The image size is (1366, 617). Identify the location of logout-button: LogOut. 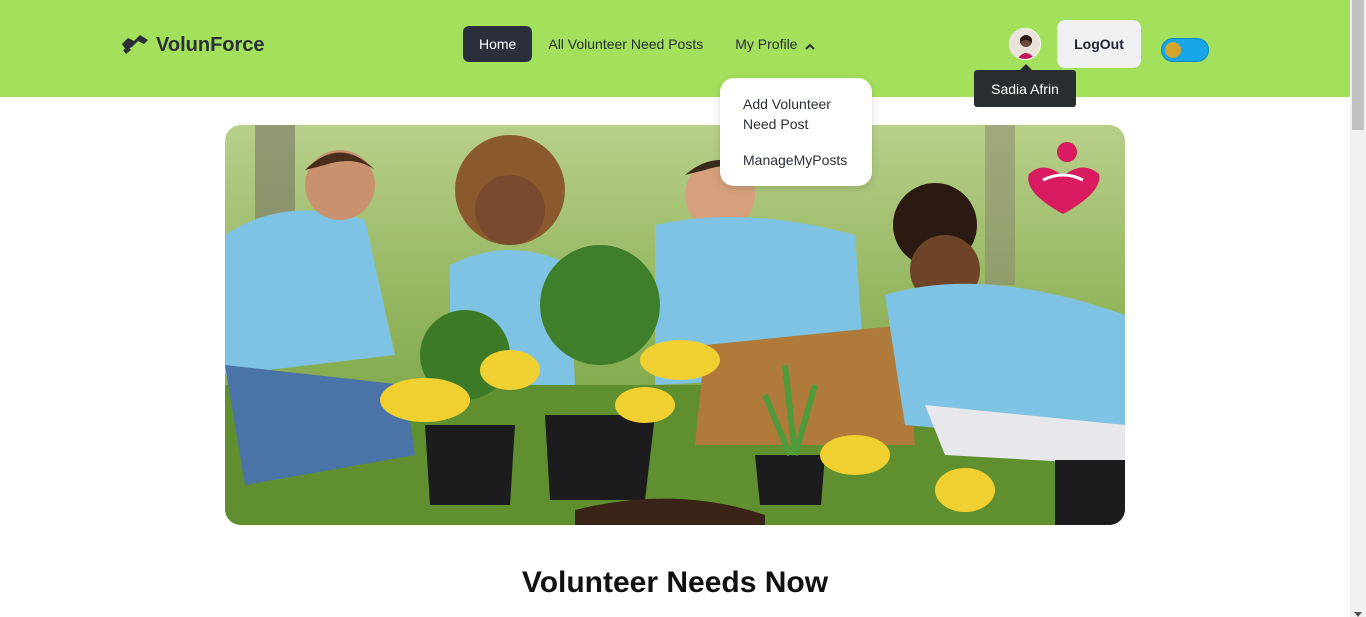
(1099, 44).